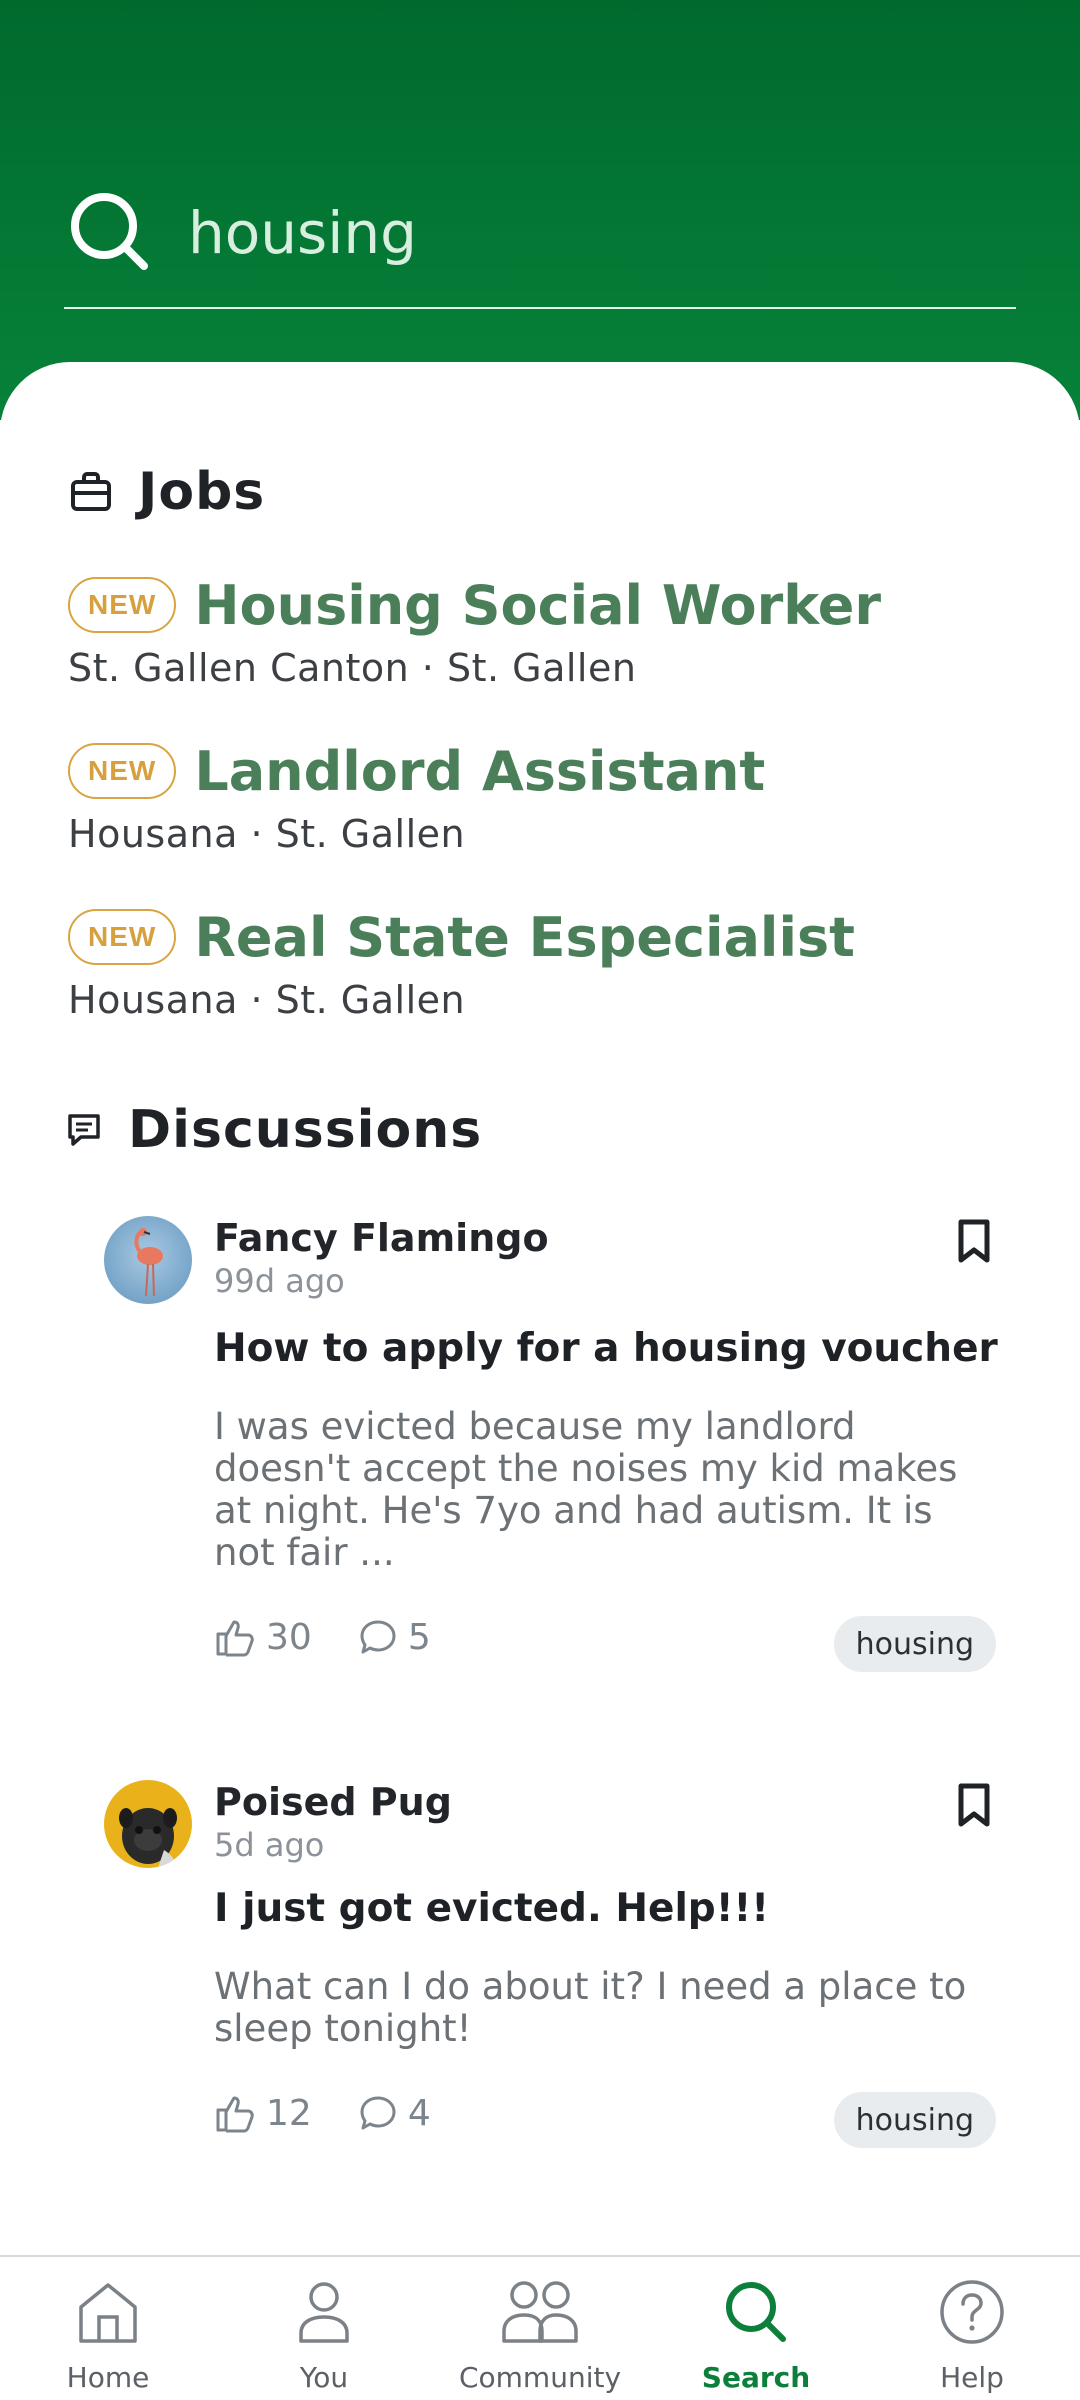 The height and width of the screenshot is (2400, 1080). I want to click on job-title: Real State Especialist, so click(524, 937).